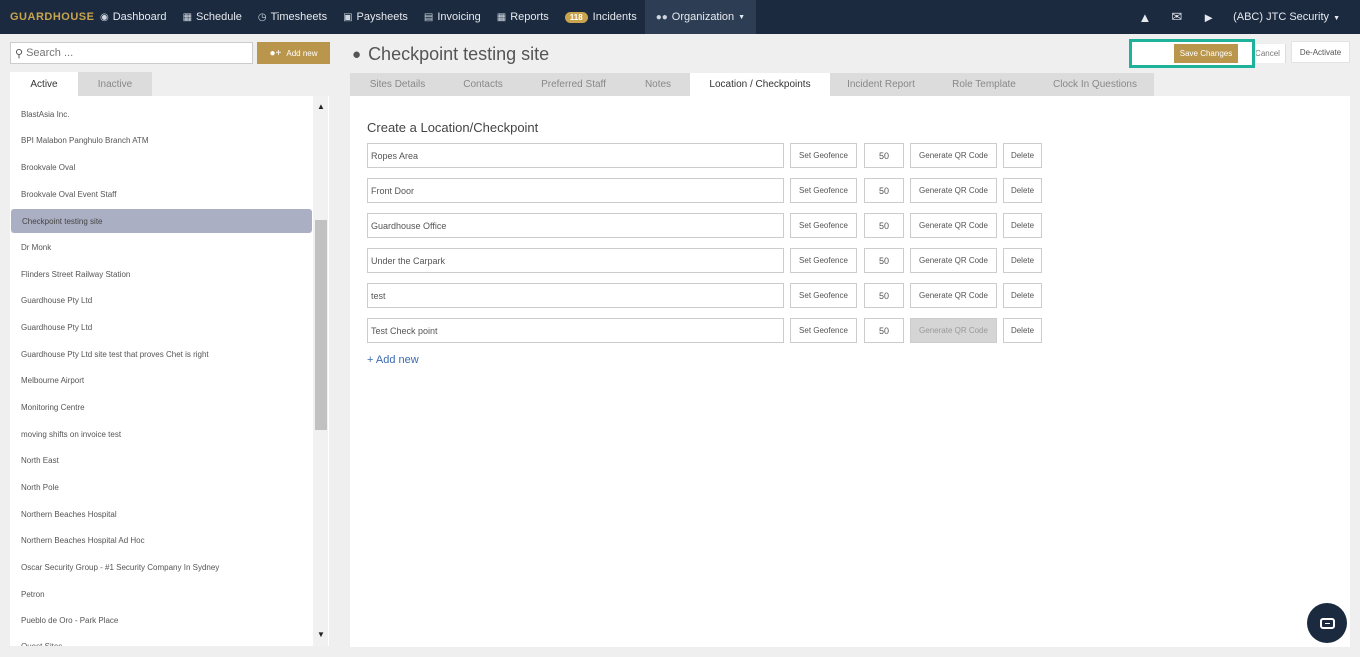 Image resolution: width=1360 pixels, height=657 pixels. What do you see at coordinates (1095, 84) in the screenshot?
I see `tab-clock-in-questions: Clock In Questions` at bounding box center [1095, 84].